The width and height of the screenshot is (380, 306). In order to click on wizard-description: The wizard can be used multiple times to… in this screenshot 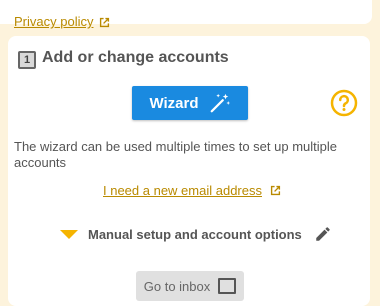, I will do `click(175, 154)`.